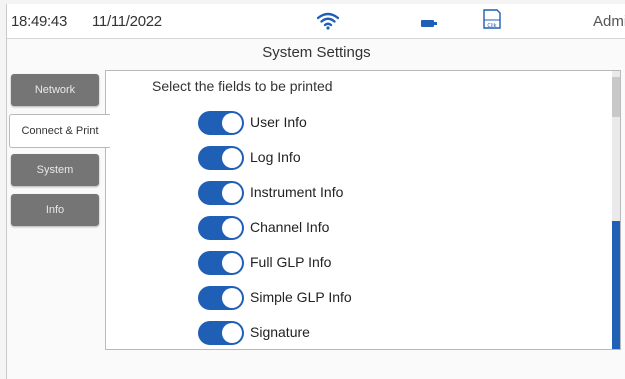 Image resolution: width=625 pixels, height=379 pixels. Describe the element at coordinates (221, 123) in the screenshot. I see `user-info-toggle` at that location.